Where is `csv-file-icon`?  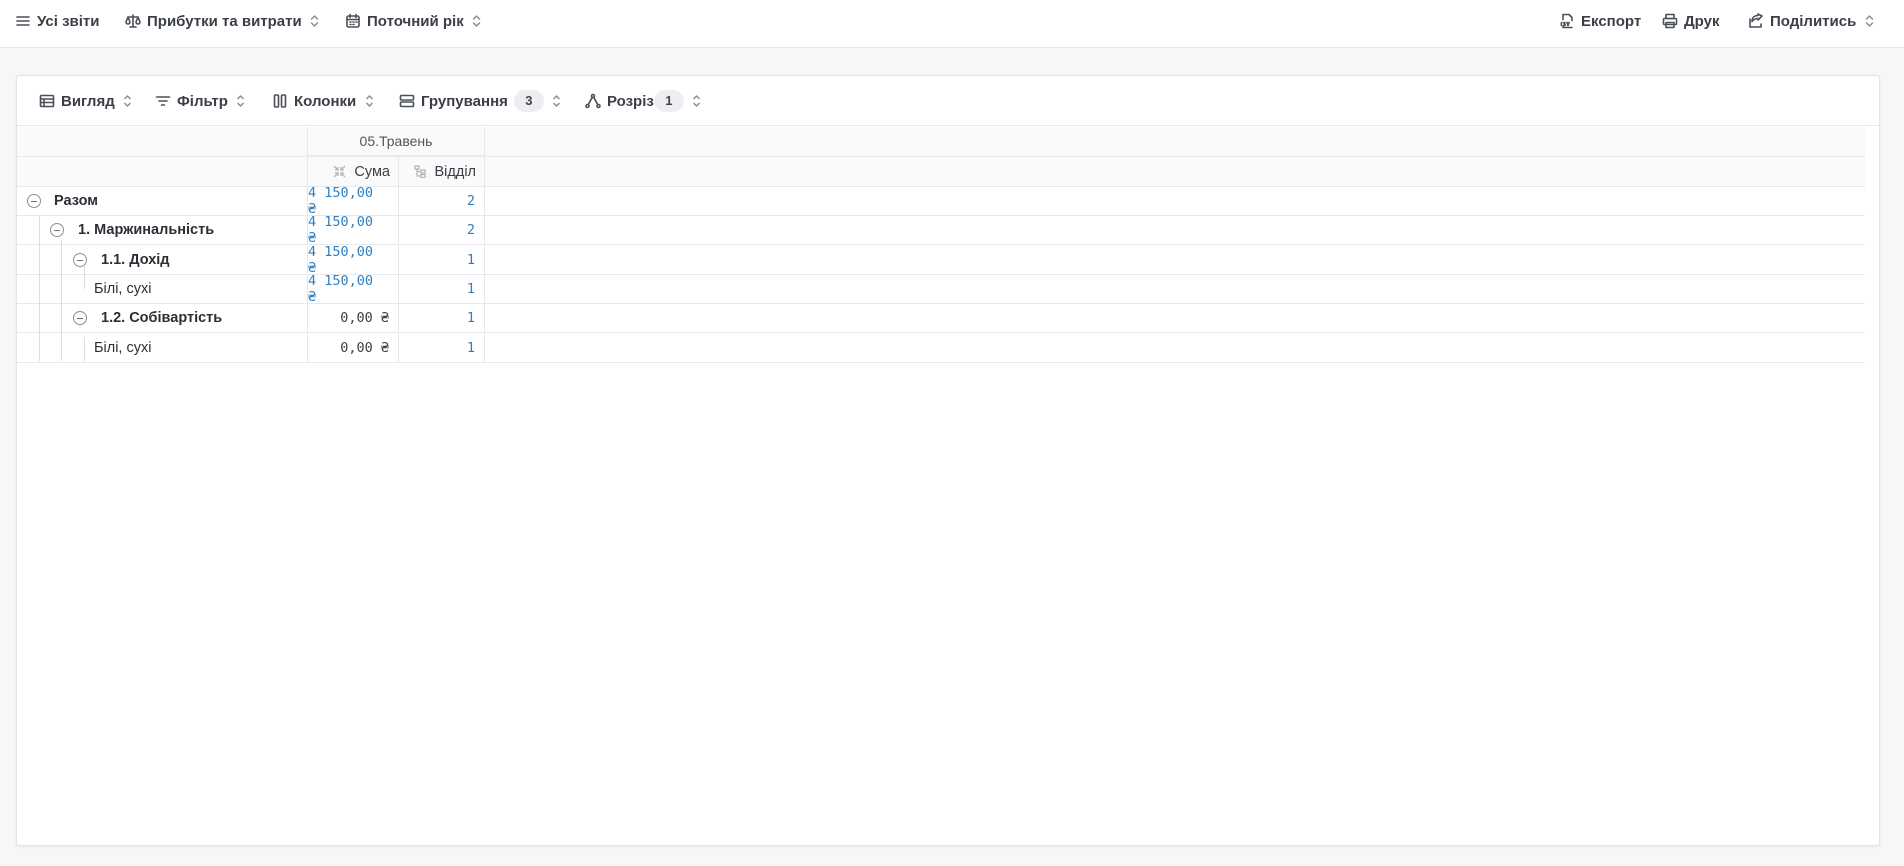 csv-file-icon is located at coordinates (1566, 21).